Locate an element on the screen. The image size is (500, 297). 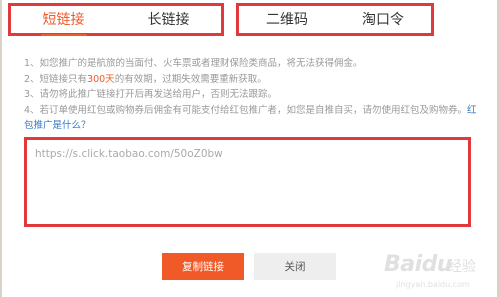
link-type-tabs: 短链接 长链接 is located at coordinates (116, 19).